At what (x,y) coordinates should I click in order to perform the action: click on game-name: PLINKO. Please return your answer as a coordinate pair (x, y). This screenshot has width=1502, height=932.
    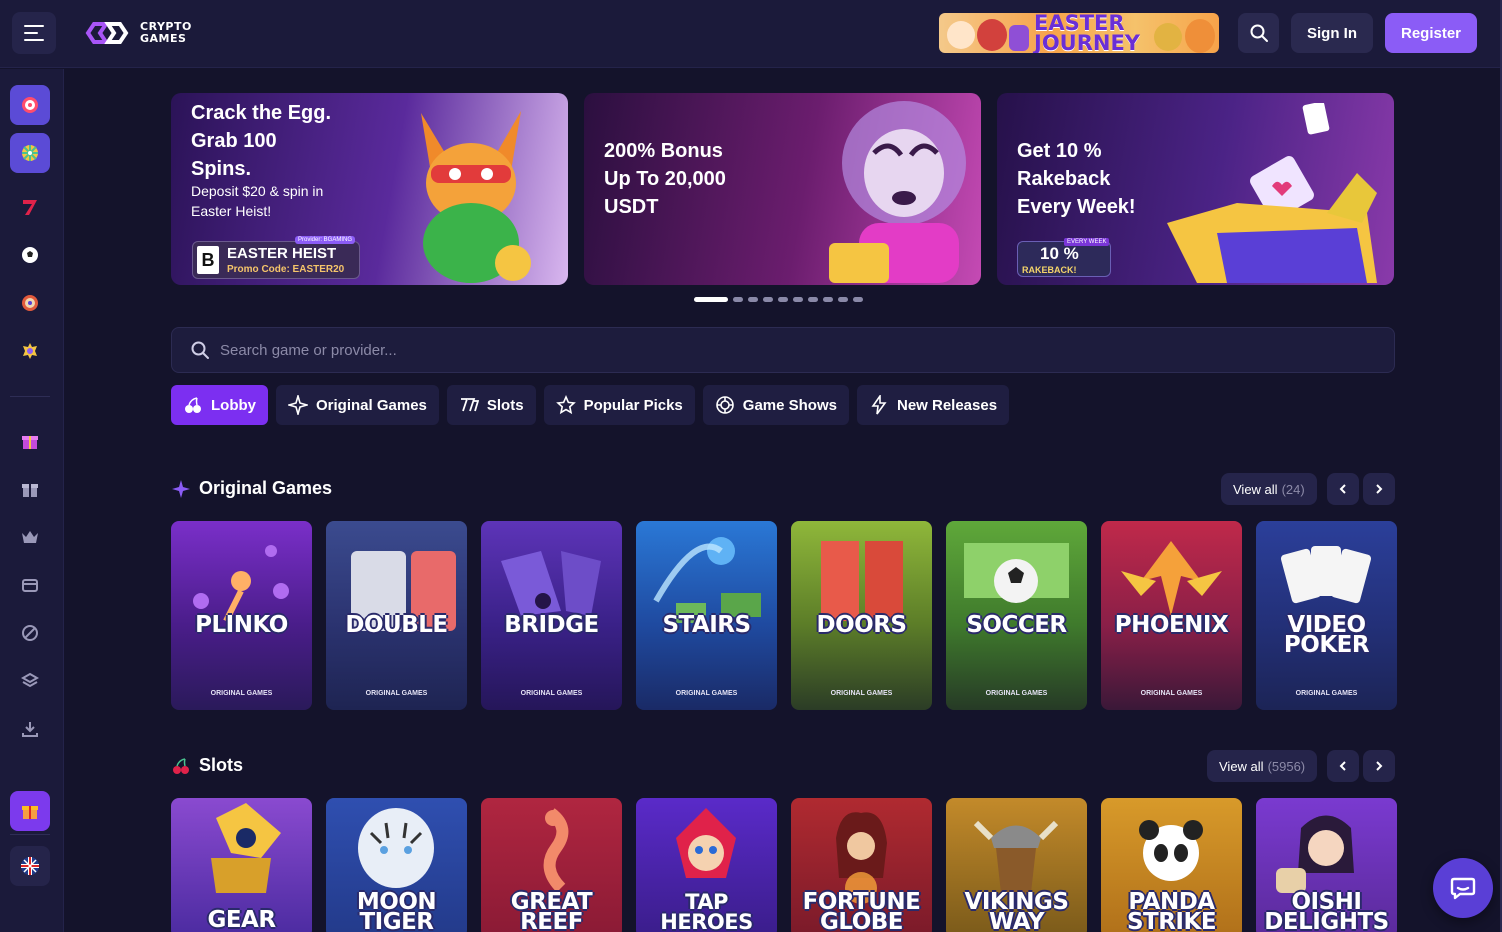
    Looking at the image, I should click on (241, 625).